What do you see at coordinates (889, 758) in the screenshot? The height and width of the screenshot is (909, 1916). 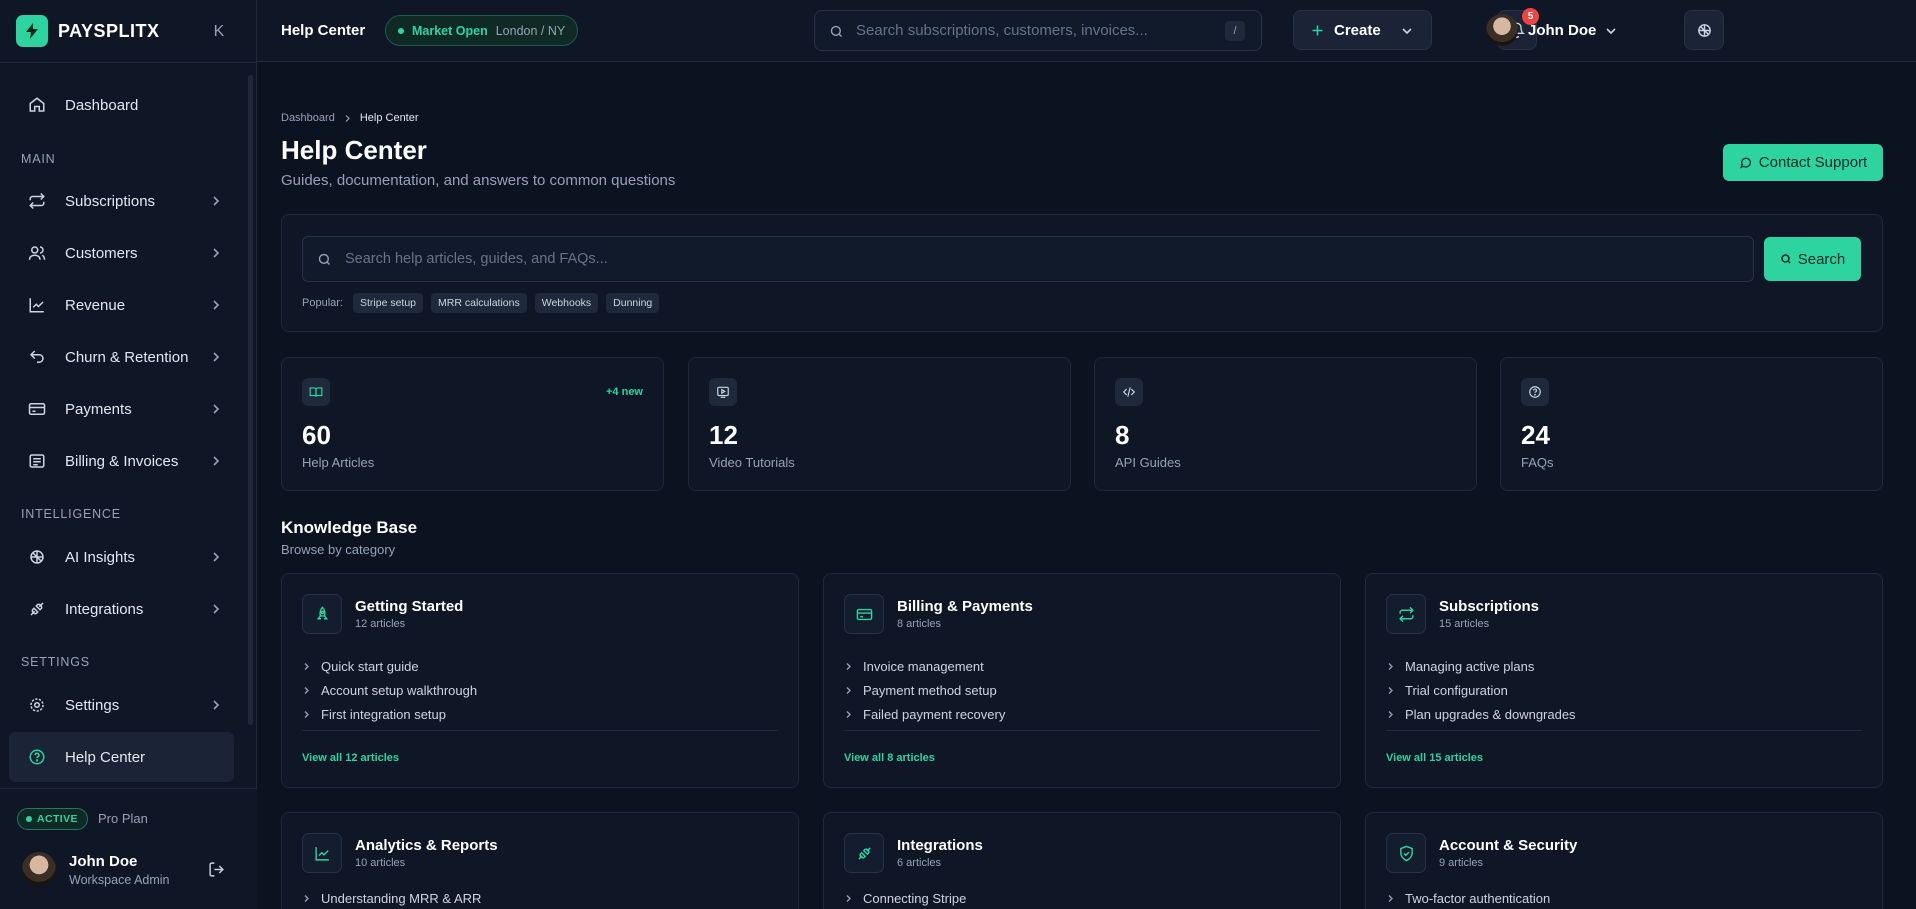 I see `view-all-link: View all 8 articles` at bounding box center [889, 758].